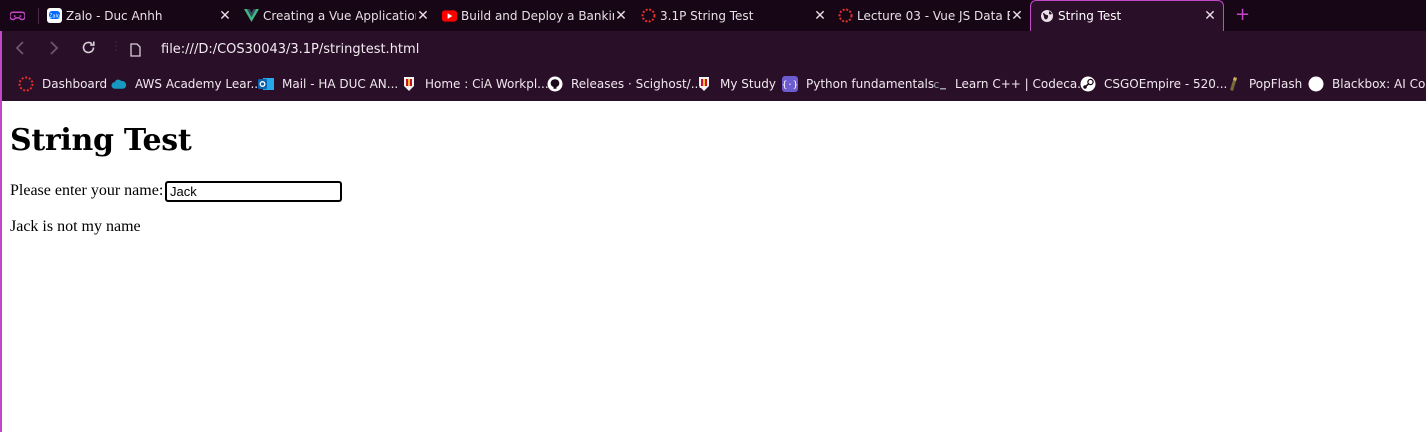 The height and width of the screenshot is (432, 1426). Describe the element at coordinates (114, 15) in the screenshot. I see `tab-title: Zalo - Duc Anhh` at that location.